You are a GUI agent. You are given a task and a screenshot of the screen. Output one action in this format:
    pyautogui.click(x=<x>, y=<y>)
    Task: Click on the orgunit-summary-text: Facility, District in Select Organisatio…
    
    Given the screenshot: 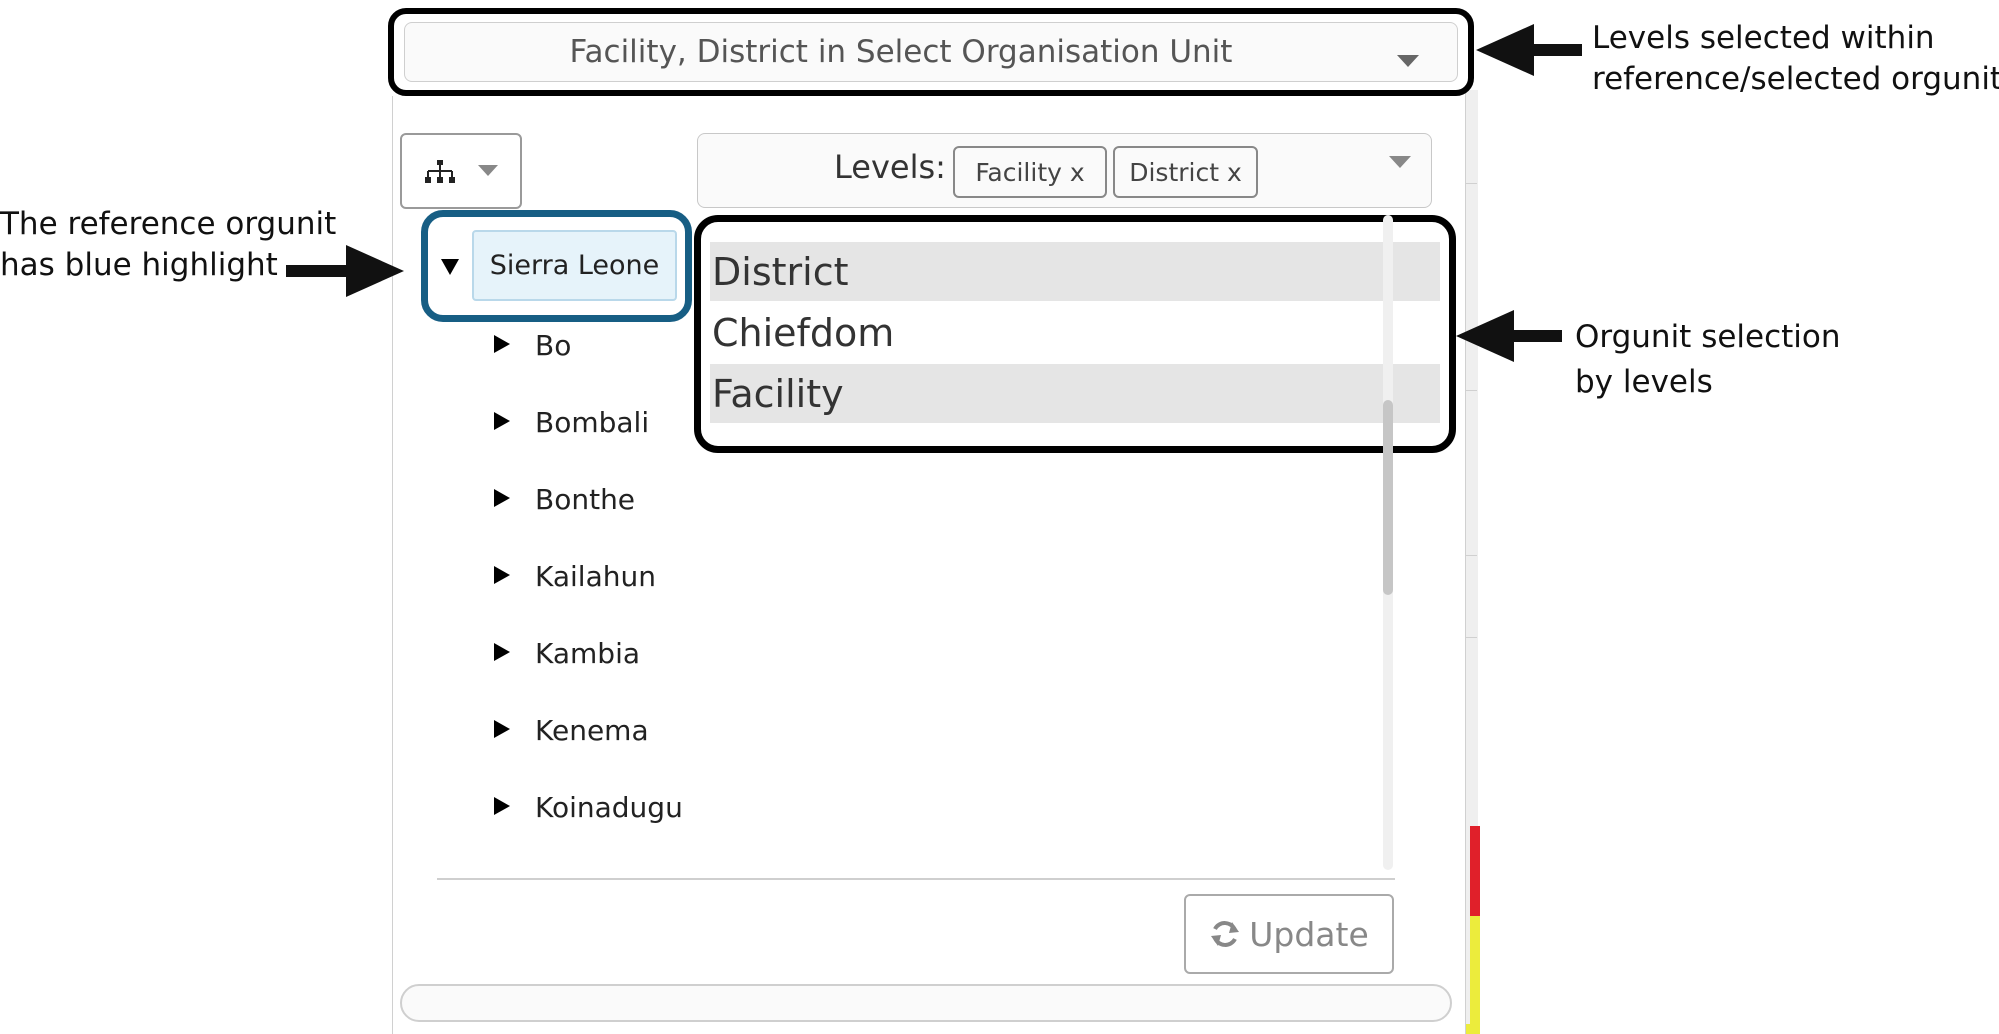 What is the action you would take?
    pyautogui.click(x=901, y=52)
    